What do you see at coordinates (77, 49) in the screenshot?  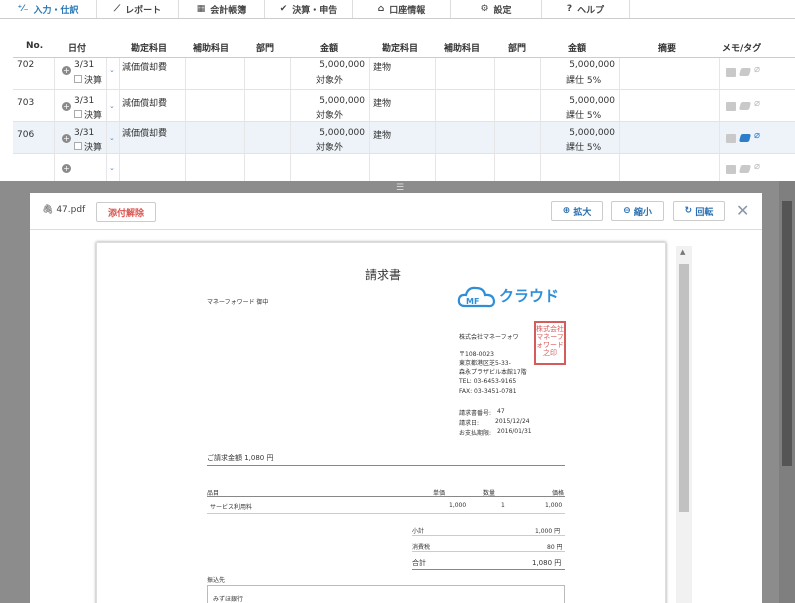 I see `col-date: 日付` at bounding box center [77, 49].